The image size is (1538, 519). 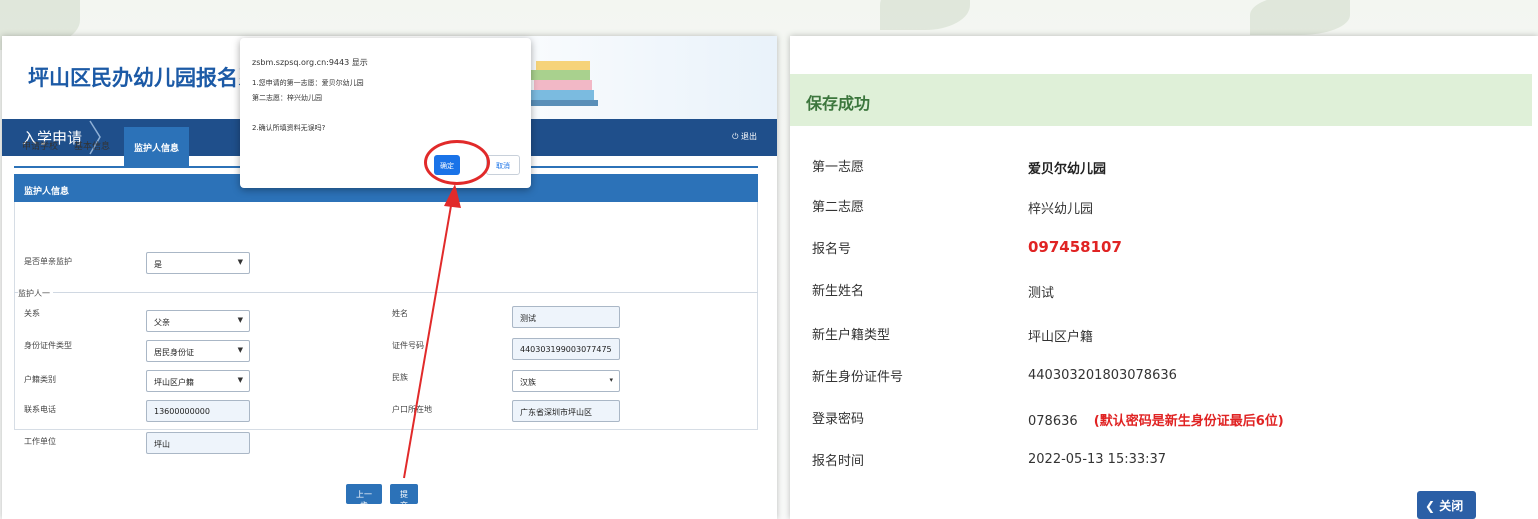 What do you see at coordinates (35, 293) in the screenshot?
I see `guardian-legend: 监护人一` at bounding box center [35, 293].